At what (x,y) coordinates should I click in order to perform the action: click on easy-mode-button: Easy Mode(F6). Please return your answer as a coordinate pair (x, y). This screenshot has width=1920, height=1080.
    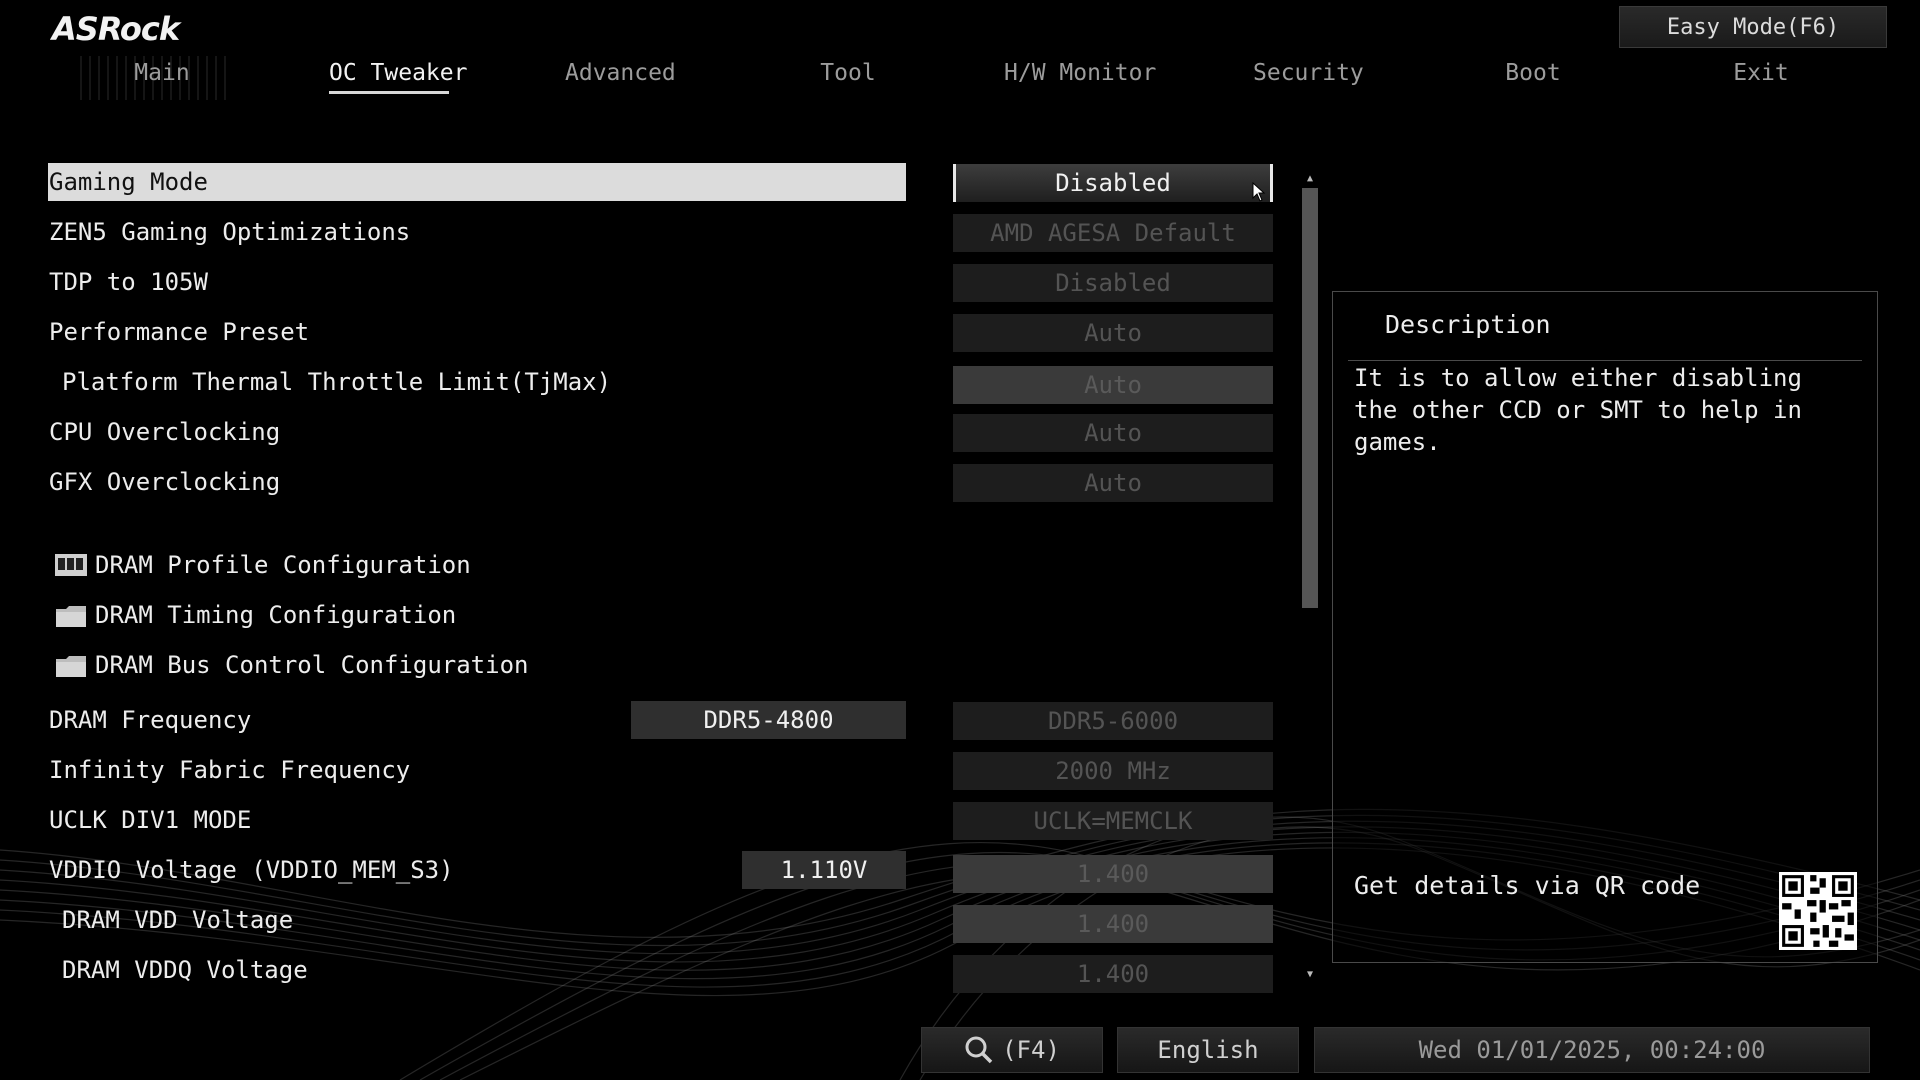
    Looking at the image, I should click on (1753, 27).